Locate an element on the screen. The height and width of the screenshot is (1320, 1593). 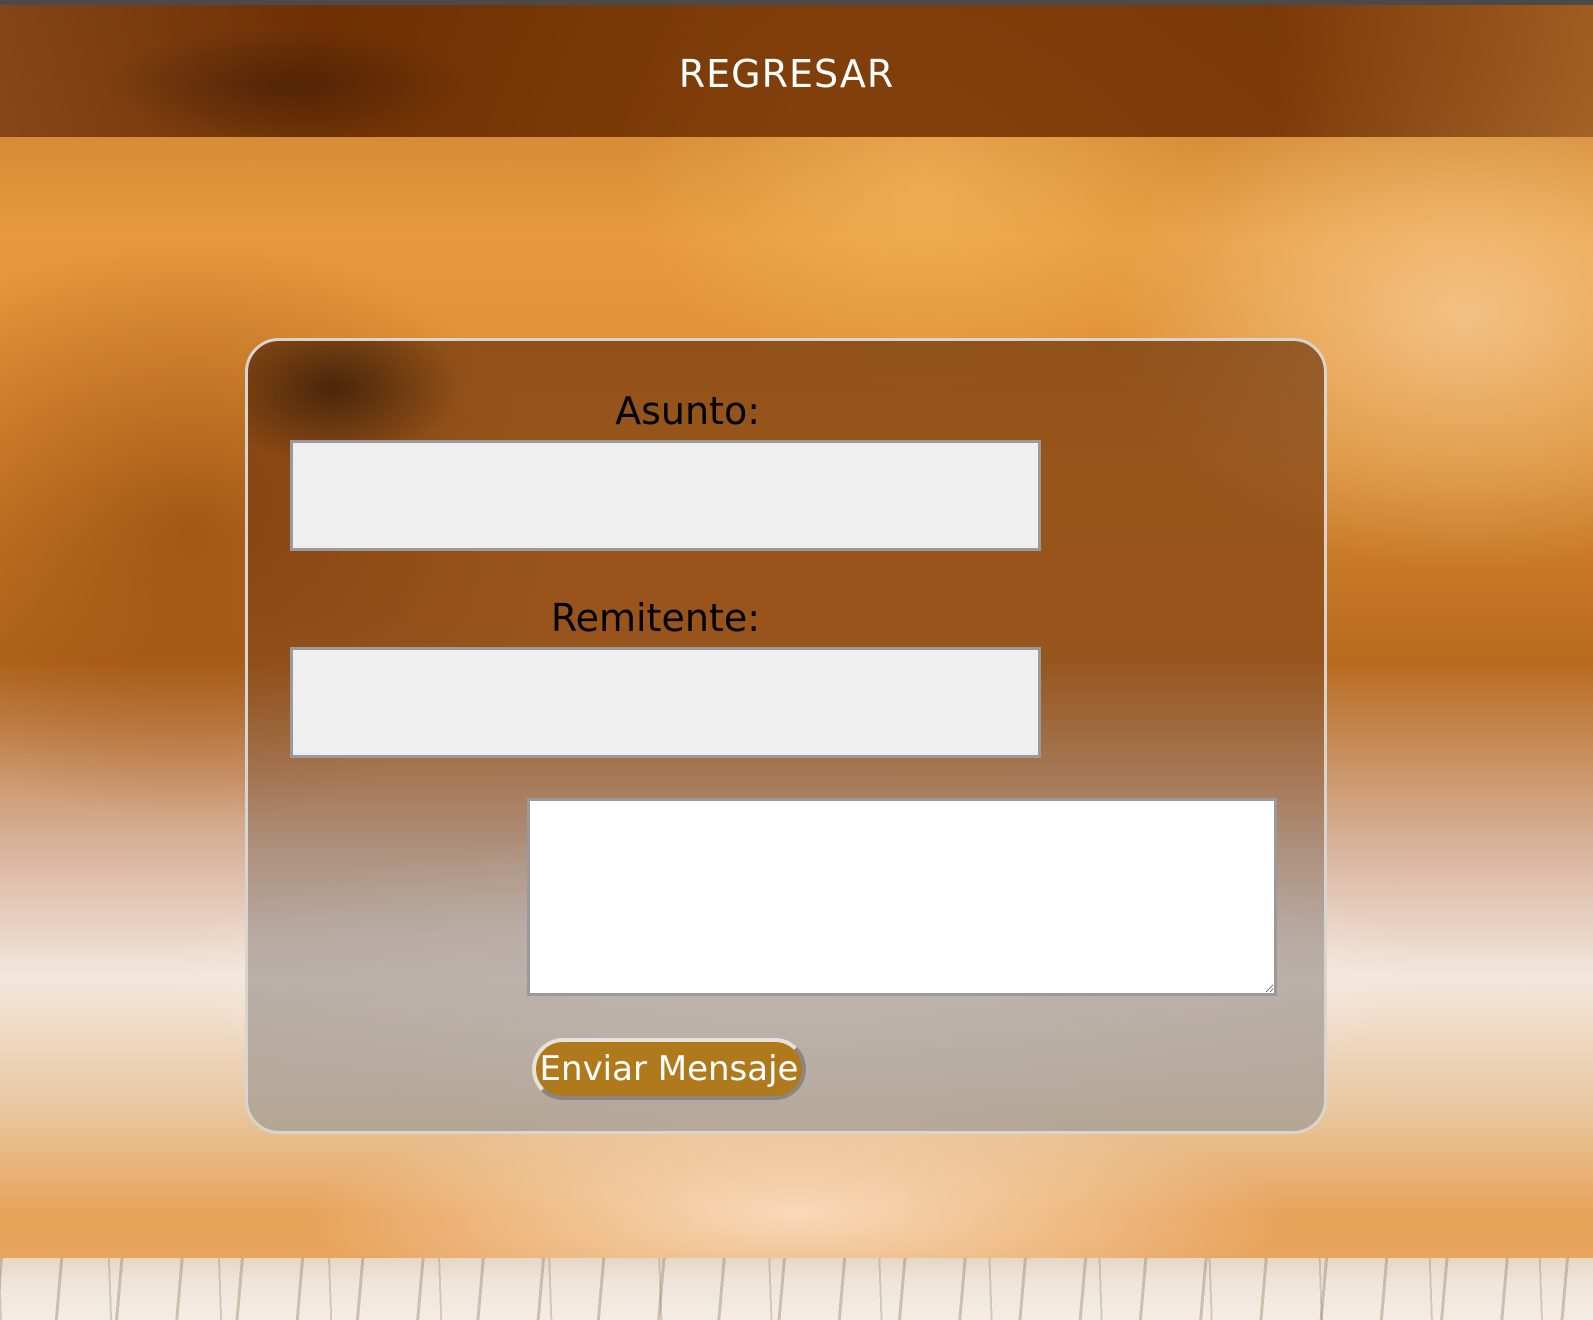
background-table-surface is located at coordinates (796, 1289).